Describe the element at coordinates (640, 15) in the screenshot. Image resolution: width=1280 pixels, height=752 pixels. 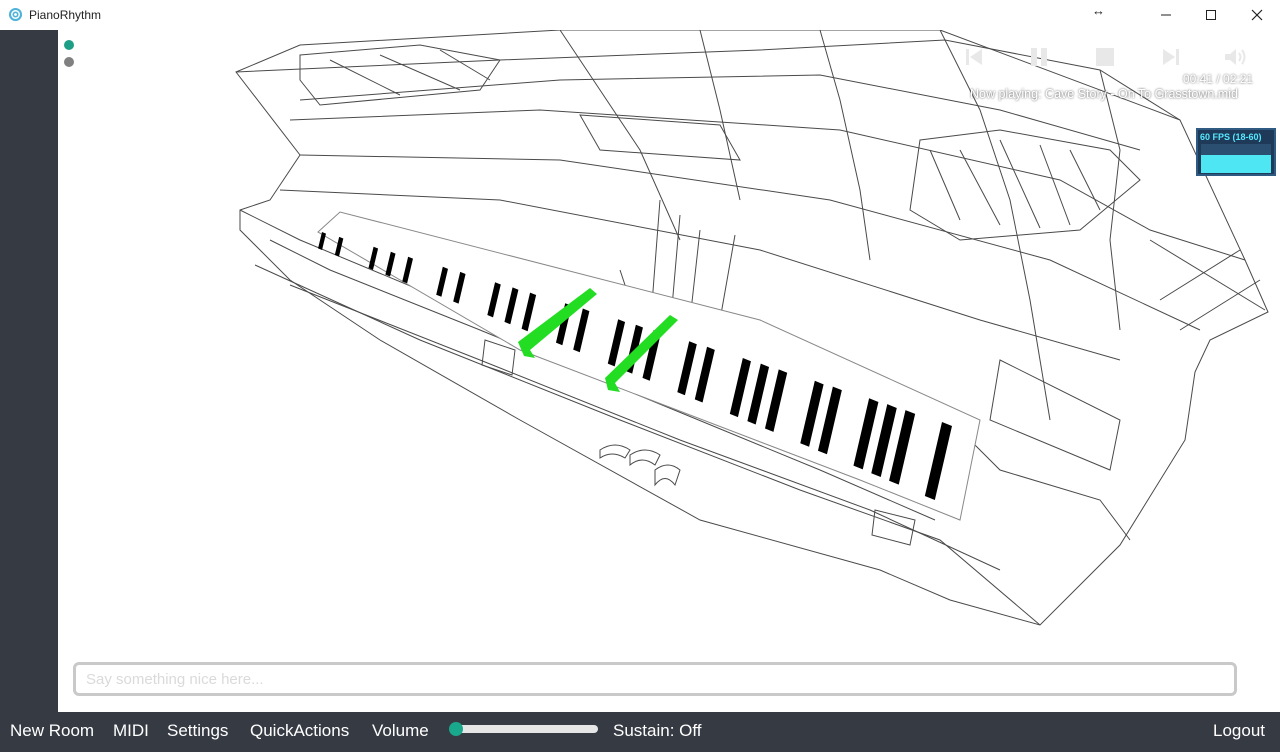
I see `title-bar: PianoRhythm ↔` at that location.